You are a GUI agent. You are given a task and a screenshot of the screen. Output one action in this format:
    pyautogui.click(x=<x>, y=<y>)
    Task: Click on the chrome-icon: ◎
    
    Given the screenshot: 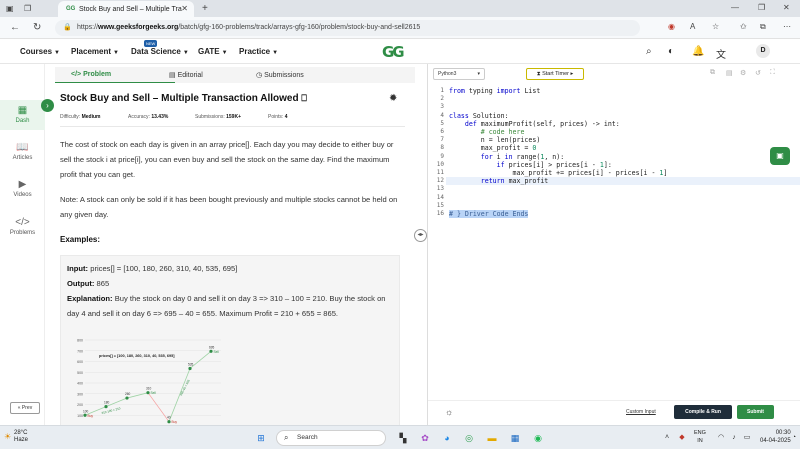 What is the action you would take?
    pyautogui.click(x=469, y=438)
    